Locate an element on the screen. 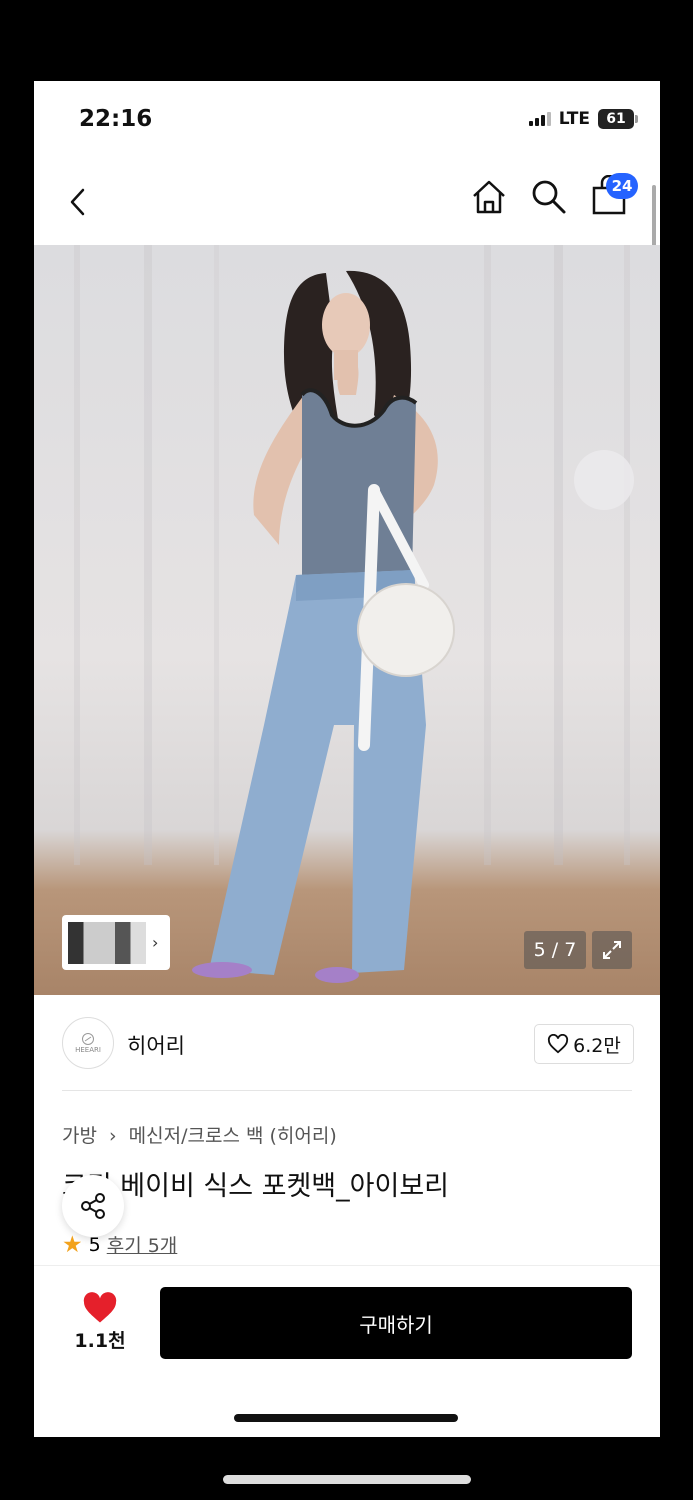  battery-icon: 61 is located at coordinates (618, 119).